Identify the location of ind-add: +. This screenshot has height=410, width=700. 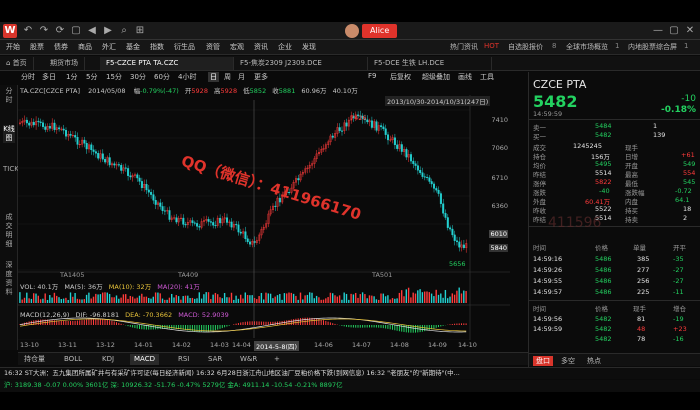
(277, 359).